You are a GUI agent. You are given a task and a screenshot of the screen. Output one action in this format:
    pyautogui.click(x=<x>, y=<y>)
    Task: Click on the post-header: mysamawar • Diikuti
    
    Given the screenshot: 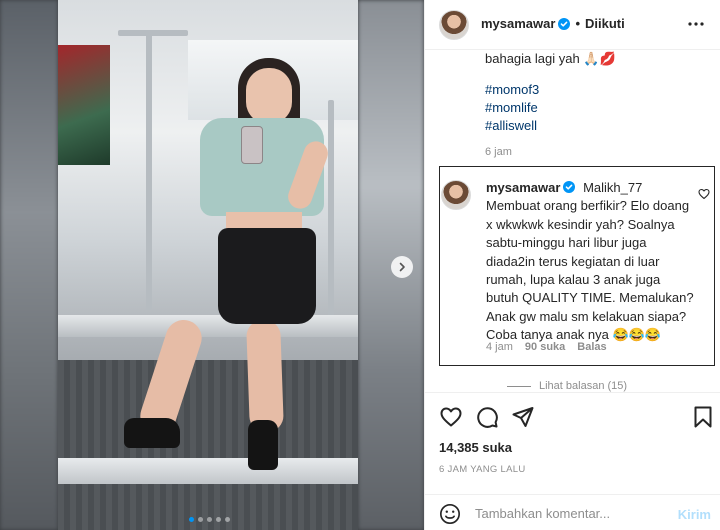 What is the action you would take?
    pyautogui.click(x=572, y=25)
    